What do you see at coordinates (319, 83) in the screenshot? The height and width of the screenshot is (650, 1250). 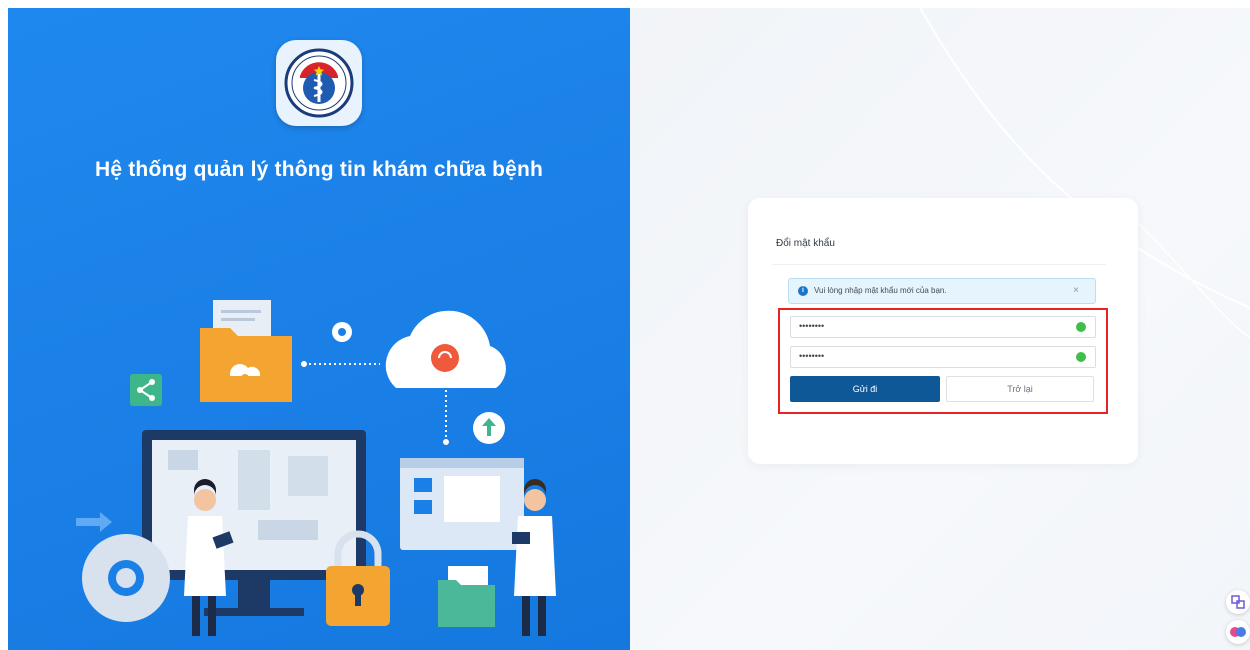 I see `ministry-of-health-logo` at bounding box center [319, 83].